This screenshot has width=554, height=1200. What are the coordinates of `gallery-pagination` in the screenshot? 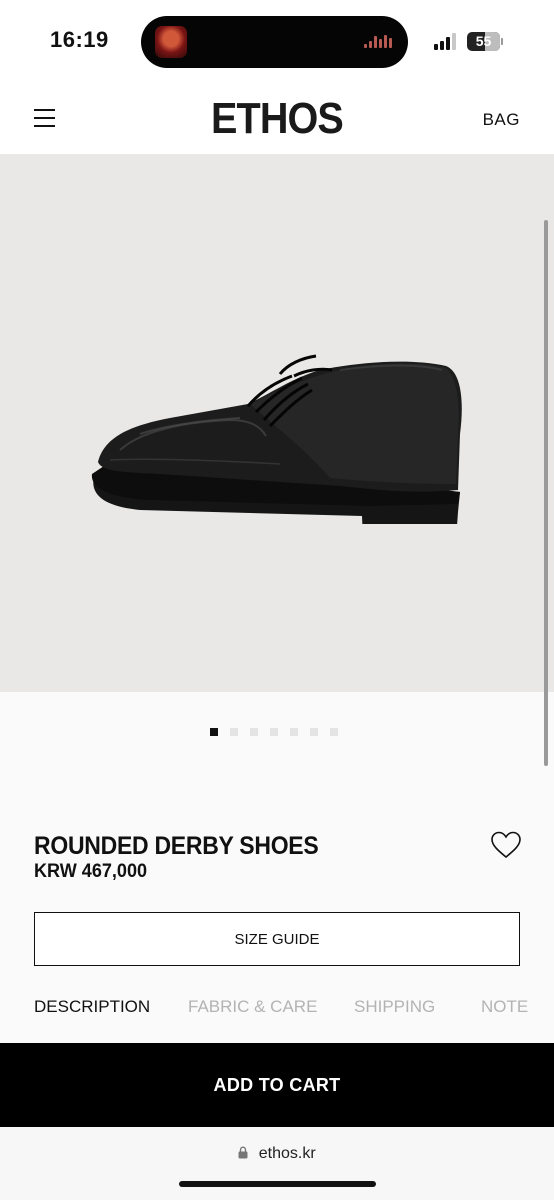 It's located at (274, 733).